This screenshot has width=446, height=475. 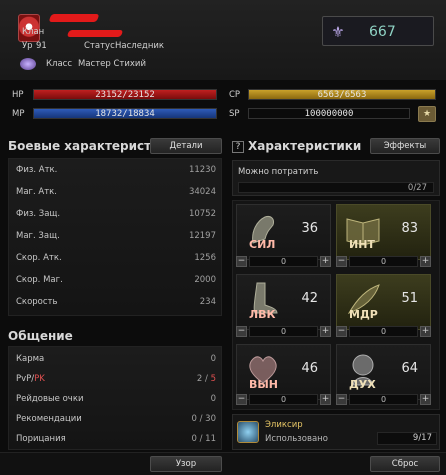 What do you see at coordinates (114, 420) in the screenshot?
I see `recommendations-row: Рекомендации 0 / 30` at bounding box center [114, 420].